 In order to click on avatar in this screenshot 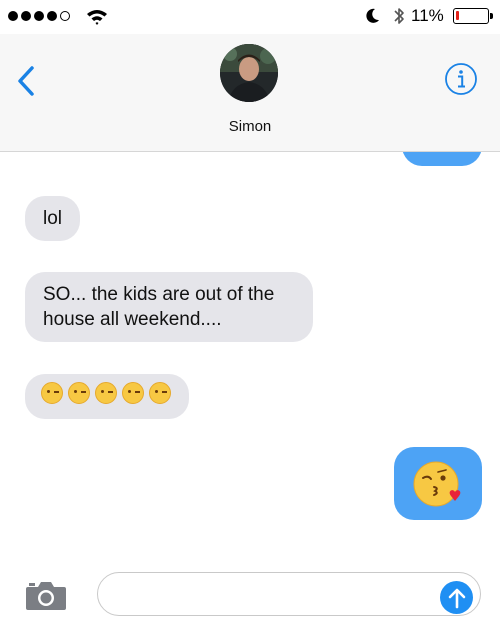, I will do `click(249, 73)`.